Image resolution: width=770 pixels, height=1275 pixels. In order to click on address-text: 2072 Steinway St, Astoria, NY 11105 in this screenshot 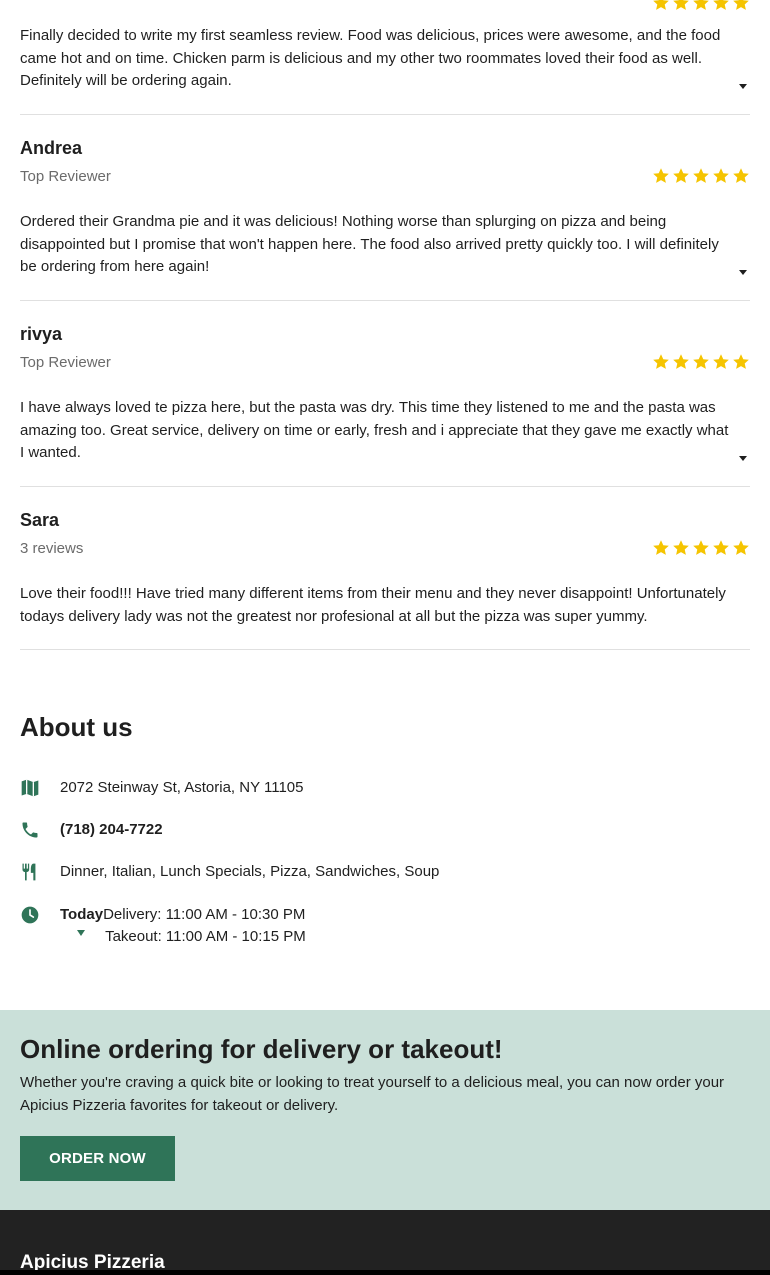, I will do `click(182, 787)`.